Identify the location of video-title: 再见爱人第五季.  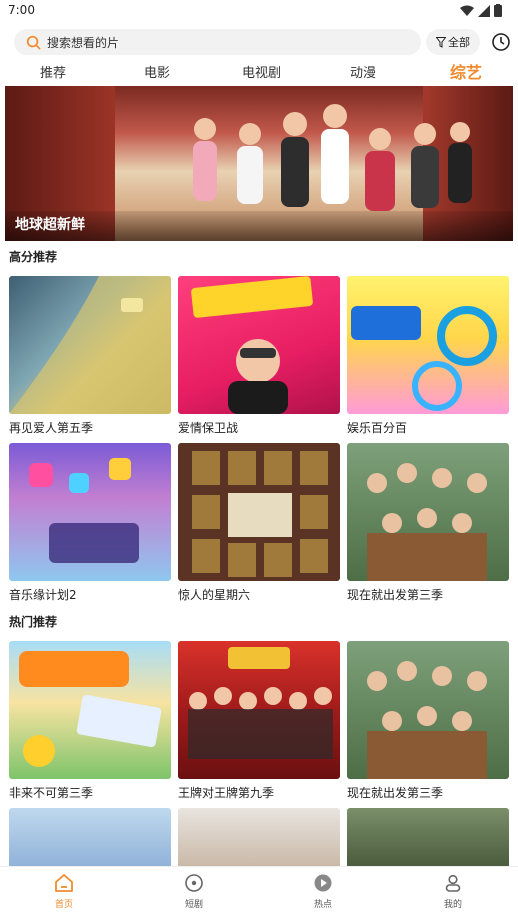
(51, 428).